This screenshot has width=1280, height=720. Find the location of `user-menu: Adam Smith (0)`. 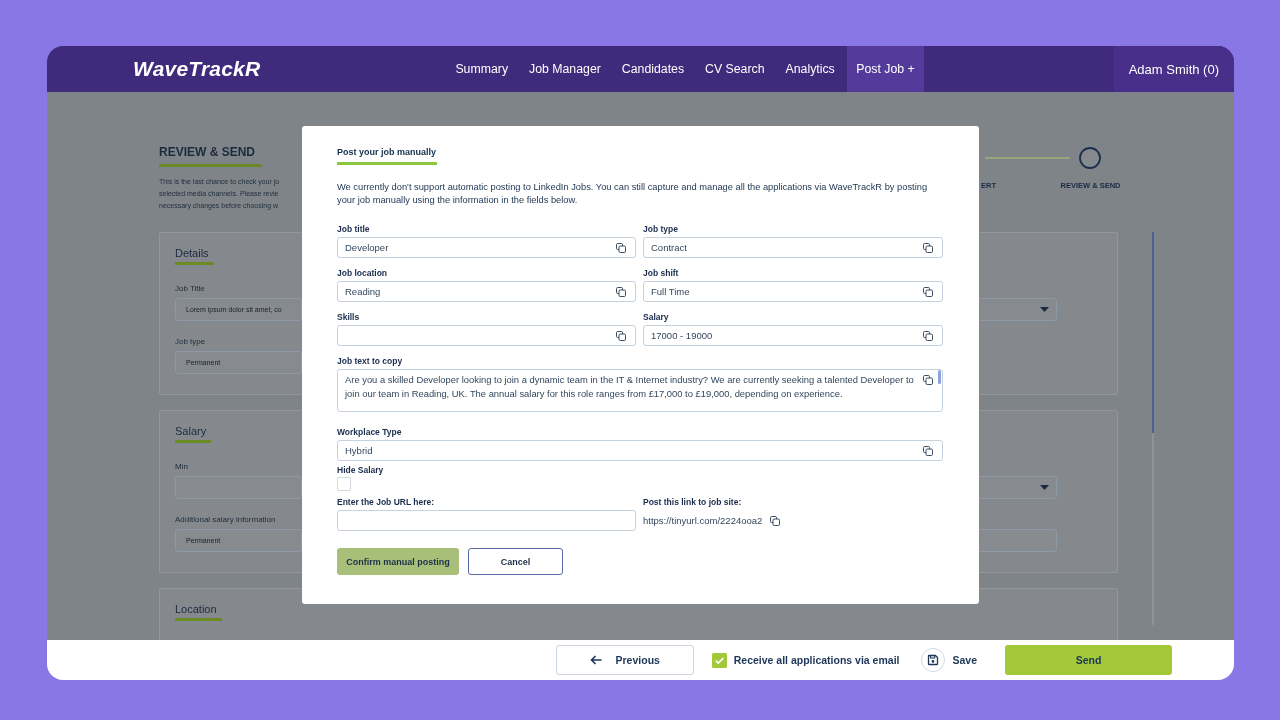

user-menu: Adam Smith (0) is located at coordinates (1173, 69).